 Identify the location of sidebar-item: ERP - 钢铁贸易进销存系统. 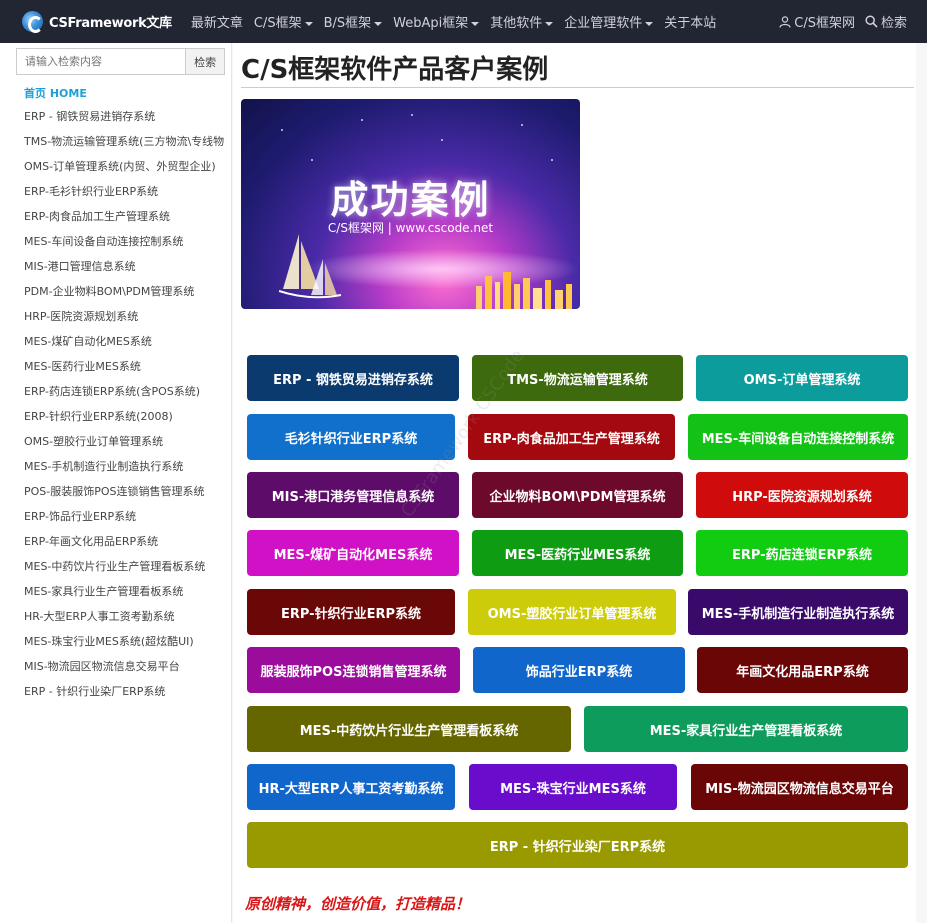
(127, 121).